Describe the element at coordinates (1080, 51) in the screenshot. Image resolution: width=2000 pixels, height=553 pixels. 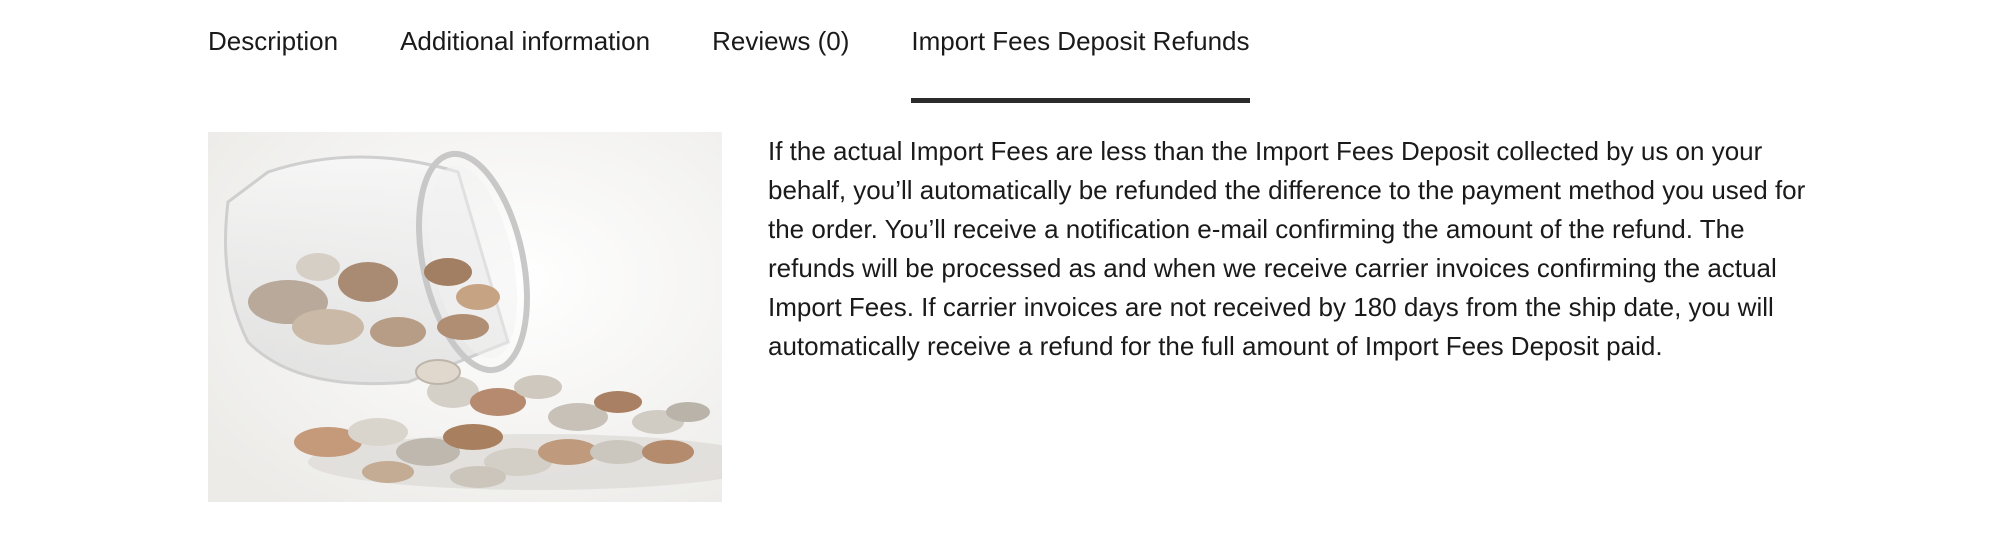
I see `tab-import-fees-deposit-refunds: Import Fees Deposit Refunds` at that location.